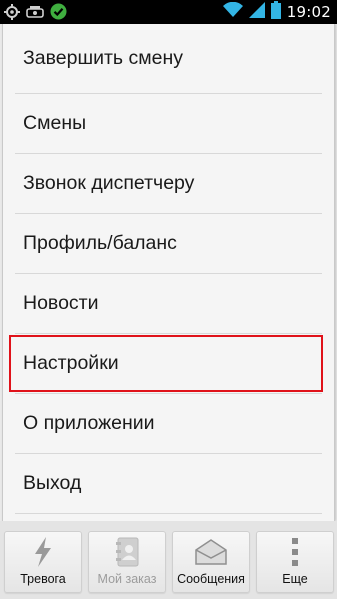 Image resolution: width=337 pixels, height=599 pixels. Describe the element at coordinates (12, 13) in the screenshot. I see `gps-icon` at that location.